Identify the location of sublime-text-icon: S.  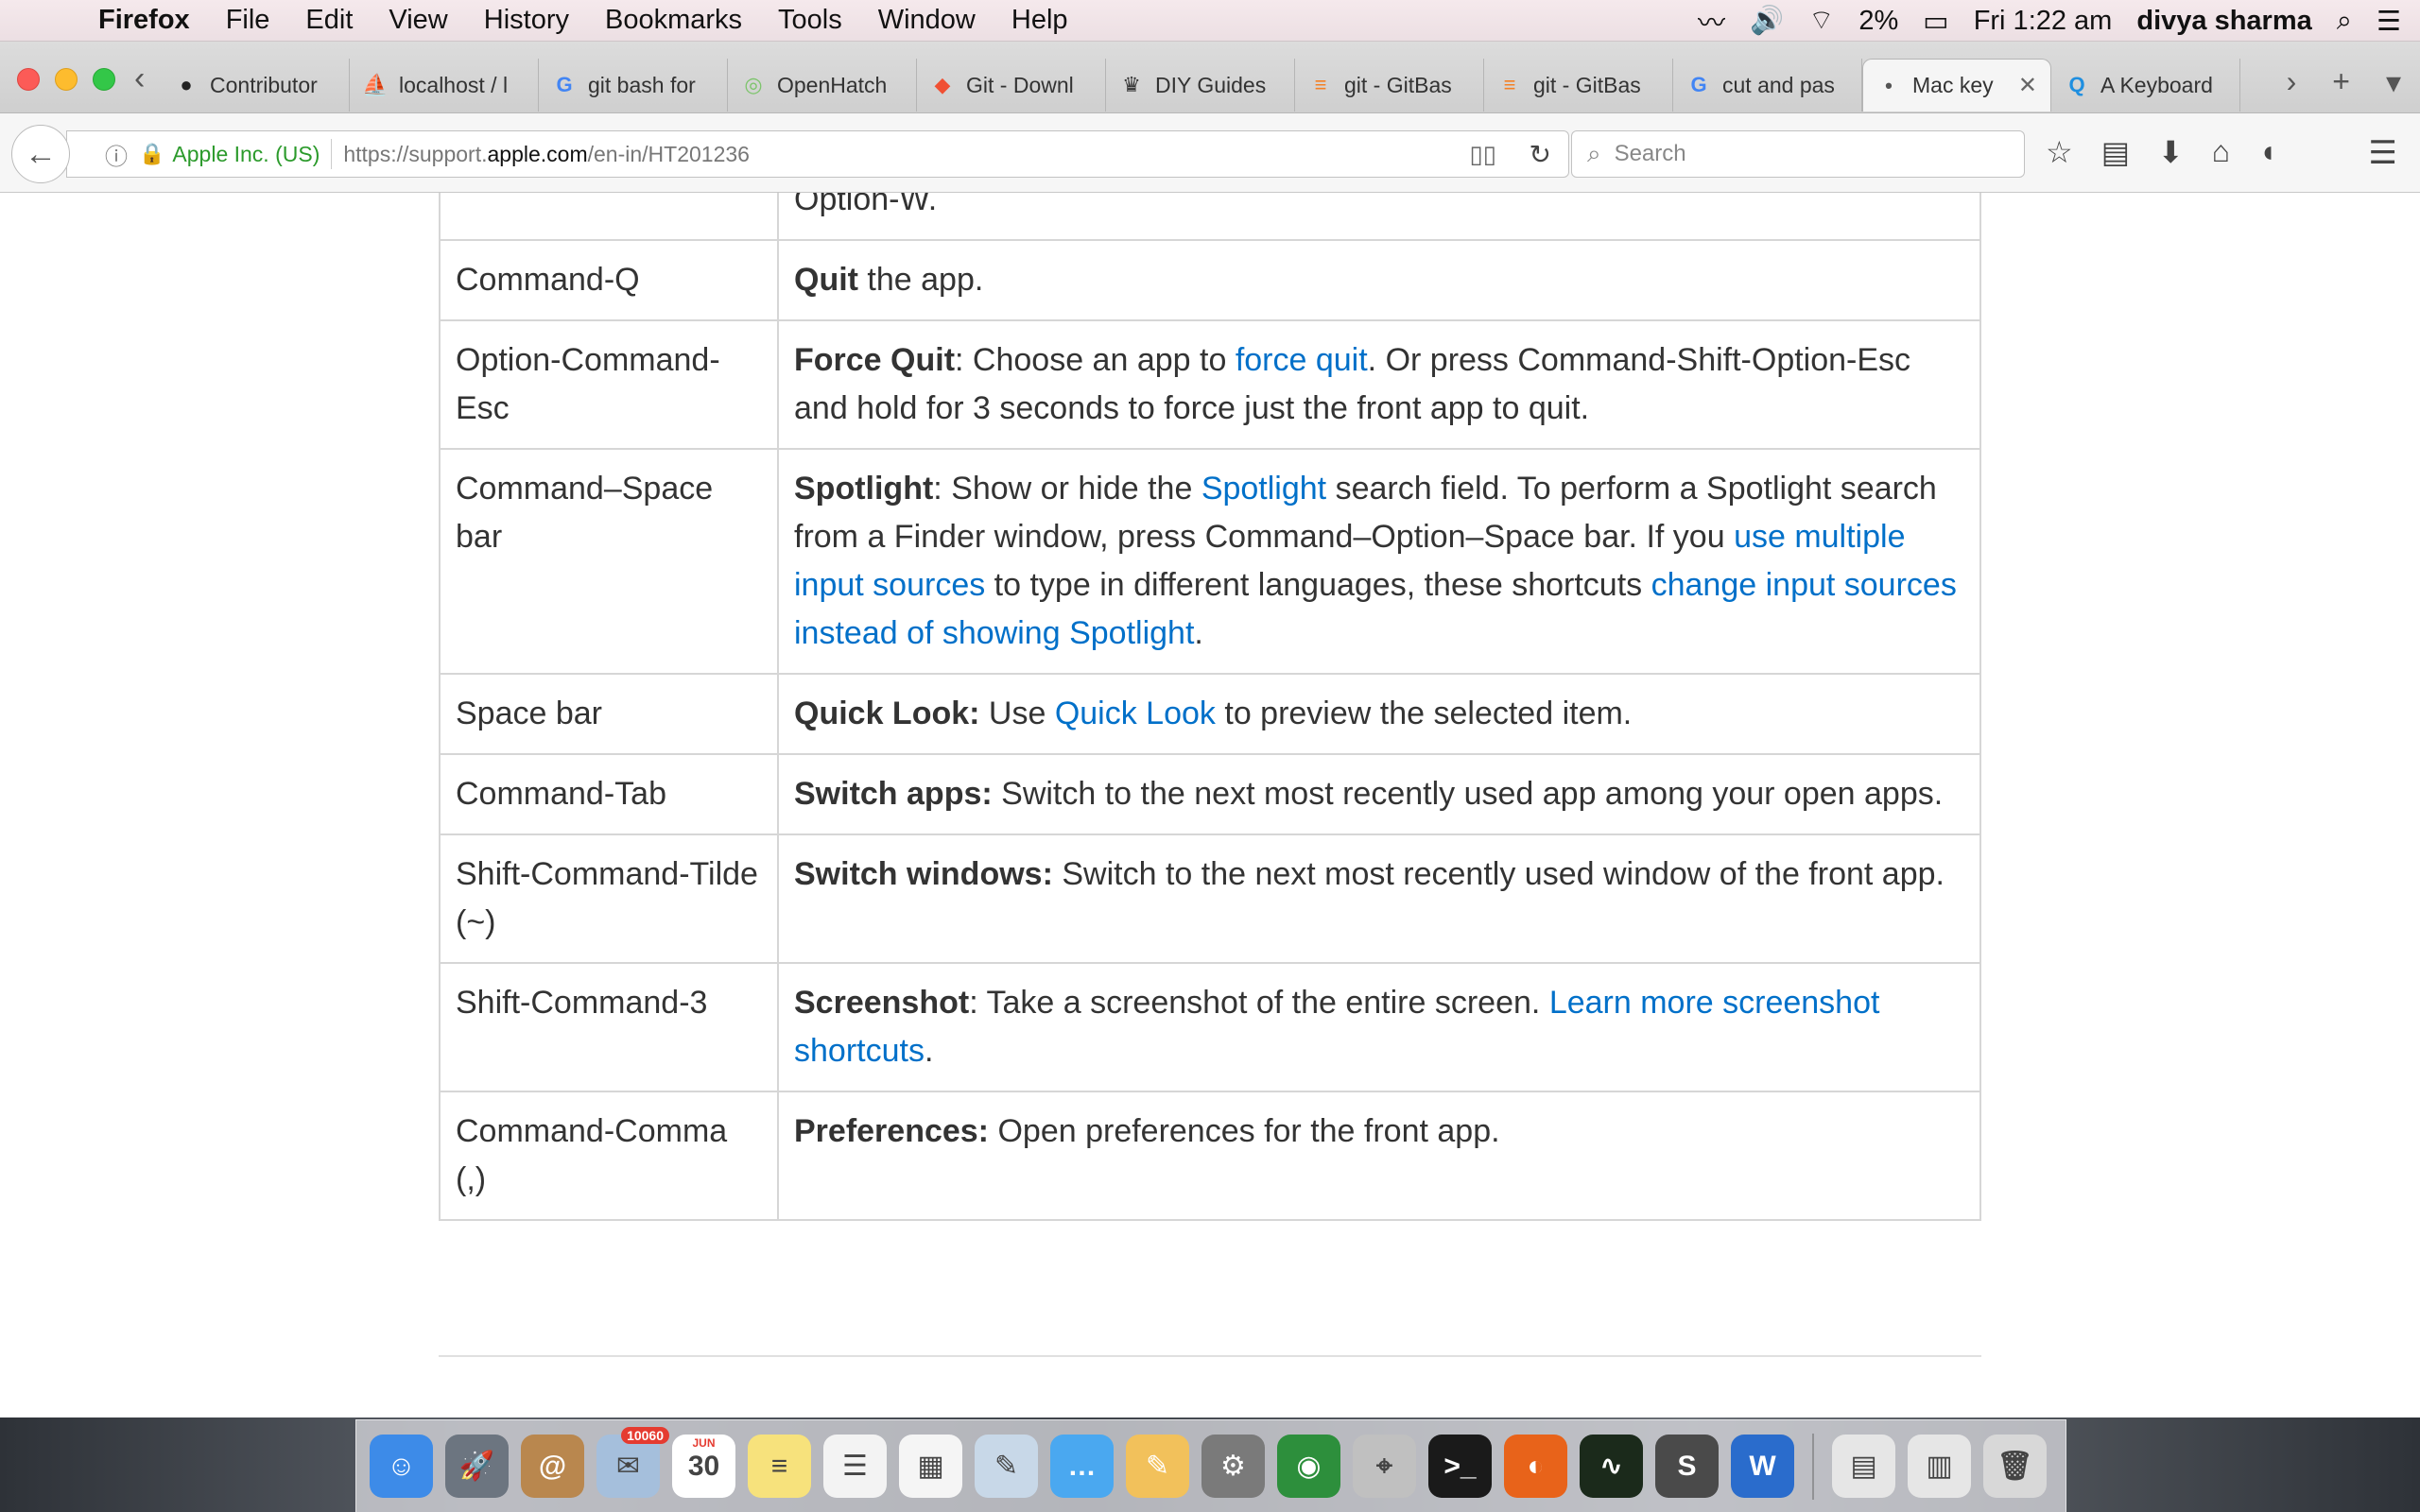
(1687, 1466).